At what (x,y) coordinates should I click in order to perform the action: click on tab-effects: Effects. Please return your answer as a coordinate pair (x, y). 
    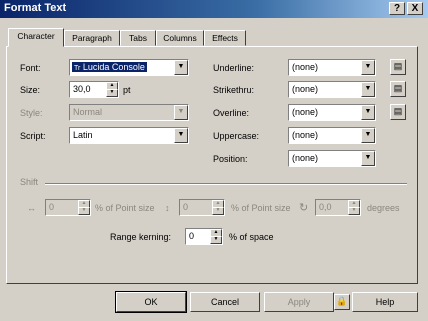
    Looking at the image, I should click on (225, 38).